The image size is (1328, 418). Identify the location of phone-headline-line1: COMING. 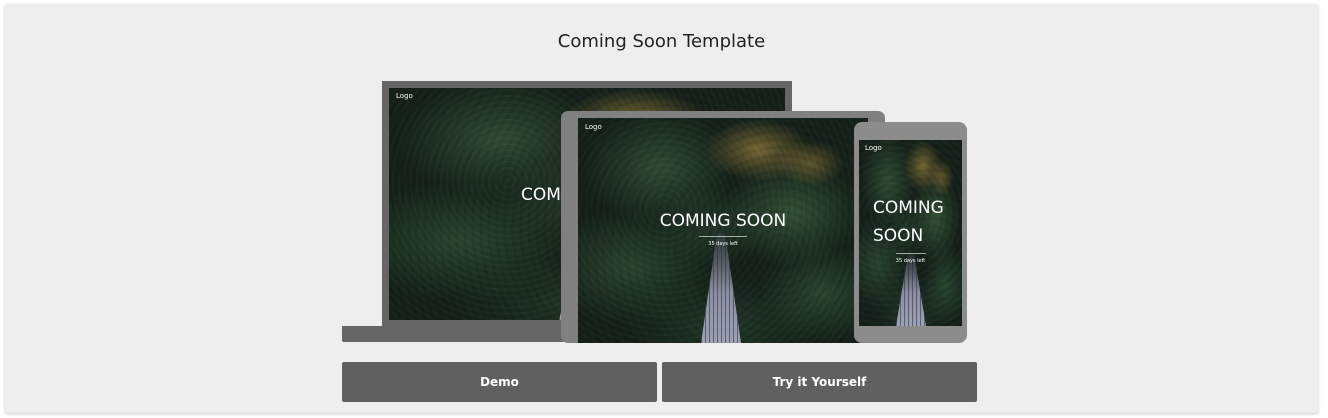
(908, 208).